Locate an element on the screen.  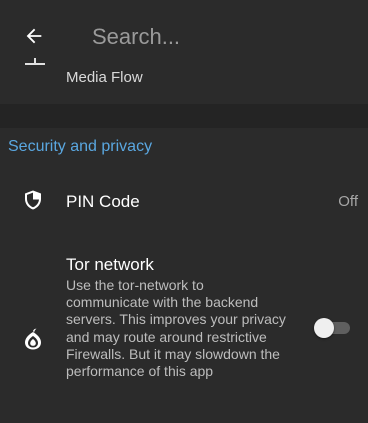
tor-network-toggle is located at coordinates (334, 328).